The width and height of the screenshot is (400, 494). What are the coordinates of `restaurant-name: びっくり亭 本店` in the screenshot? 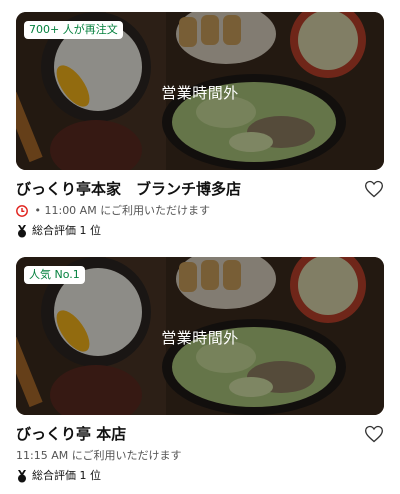 It's located at (200, 434).